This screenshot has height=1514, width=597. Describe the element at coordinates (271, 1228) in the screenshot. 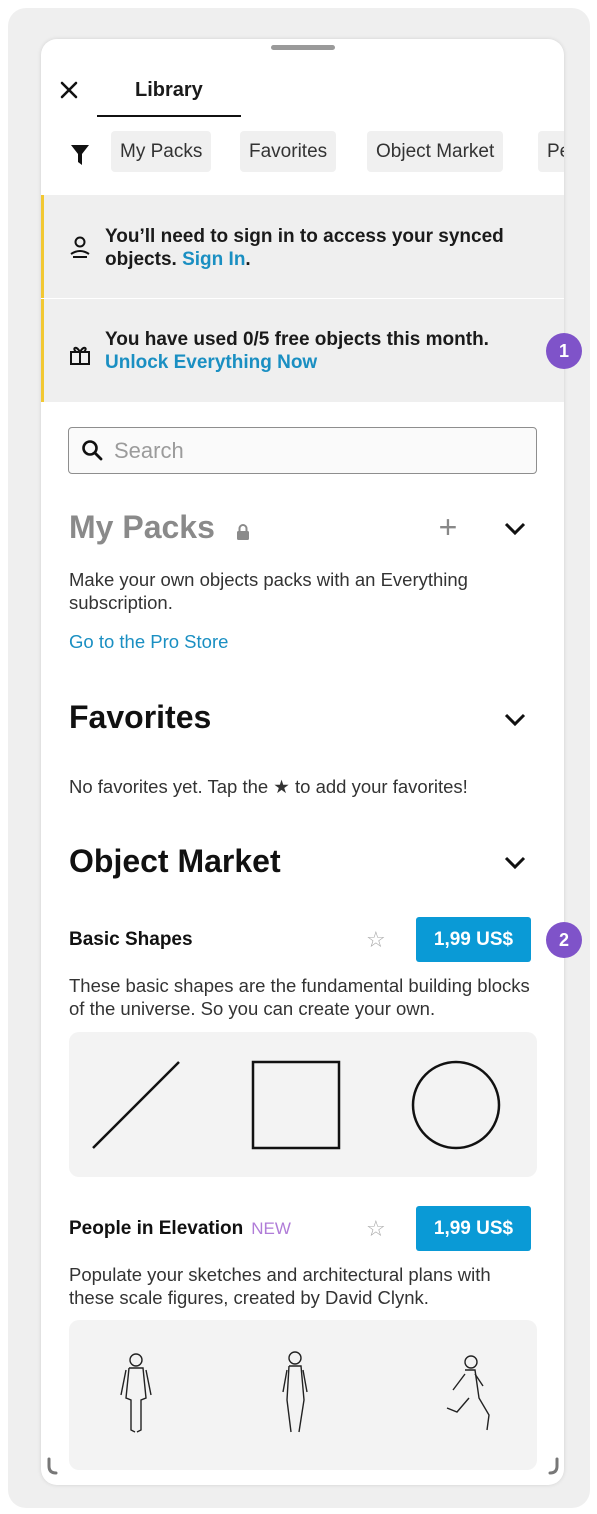

I see `new-badge: NEW` at that location.